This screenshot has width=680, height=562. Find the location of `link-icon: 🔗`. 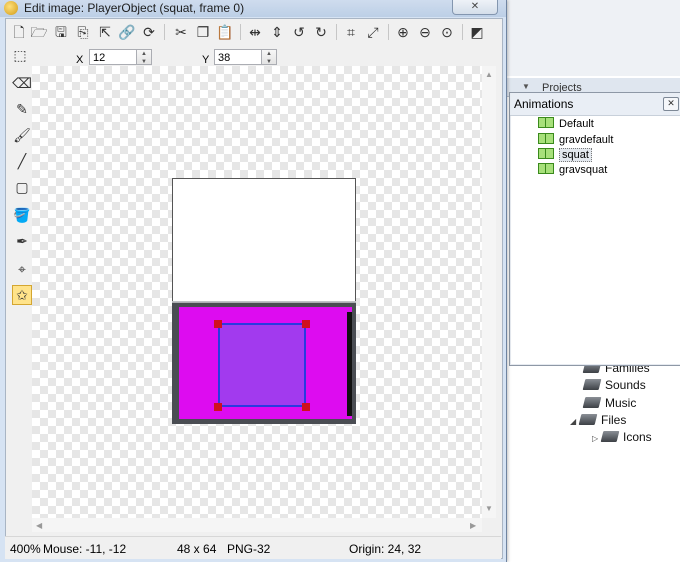

link-icon: 🔗 is located at coordinates (127, 32).